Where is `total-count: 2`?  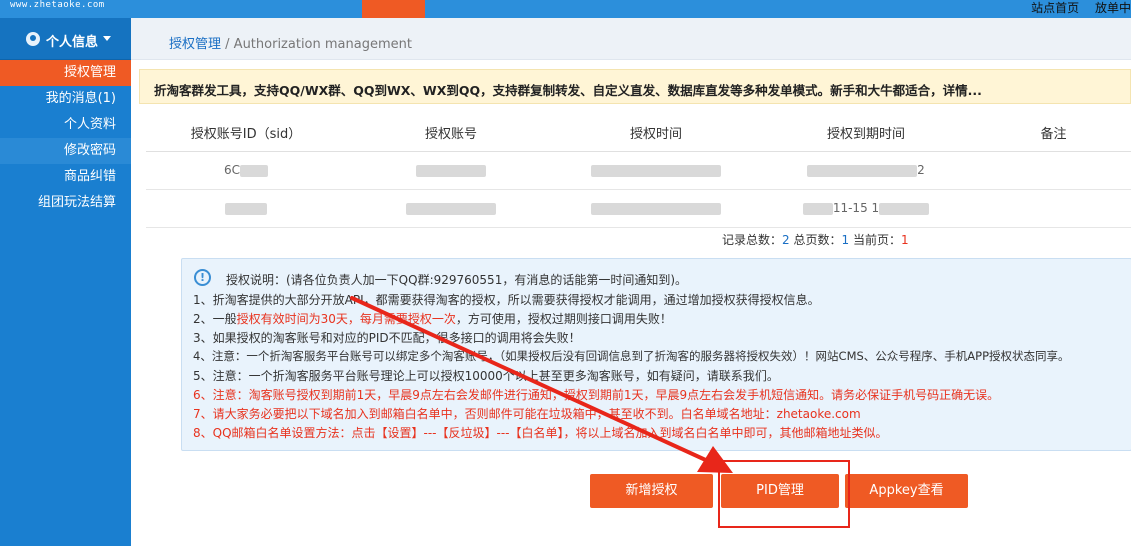 total-count: 2 is located at coordinates (786, 240).